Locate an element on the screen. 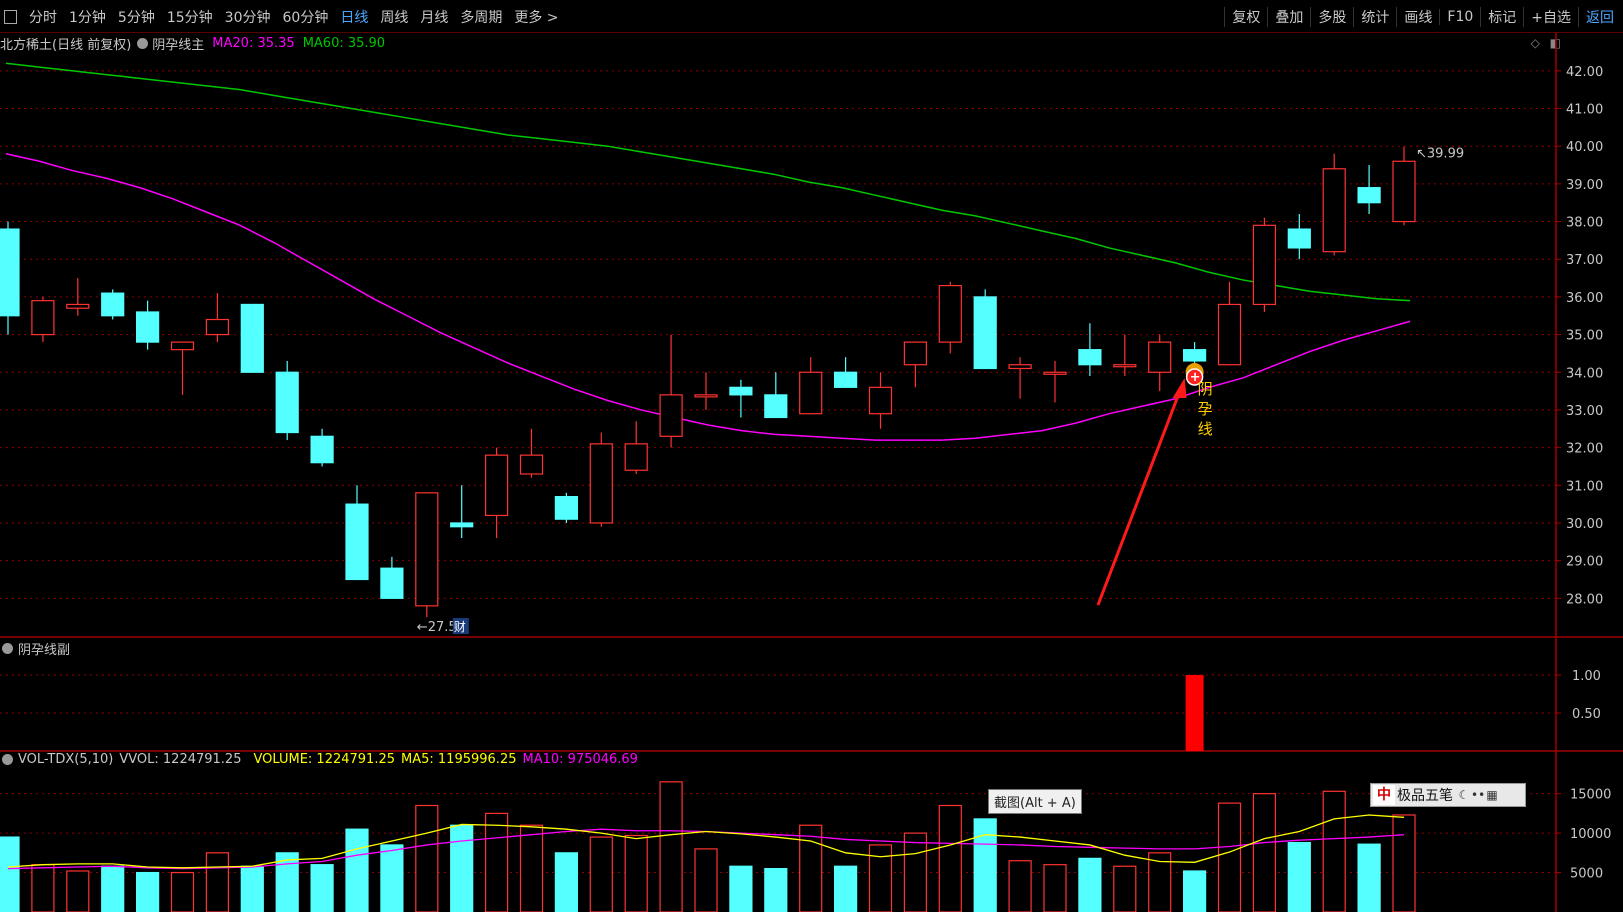 The image size is (1623, 912). price-tick-label: 37.00 is located at coordinates (1584, 260).